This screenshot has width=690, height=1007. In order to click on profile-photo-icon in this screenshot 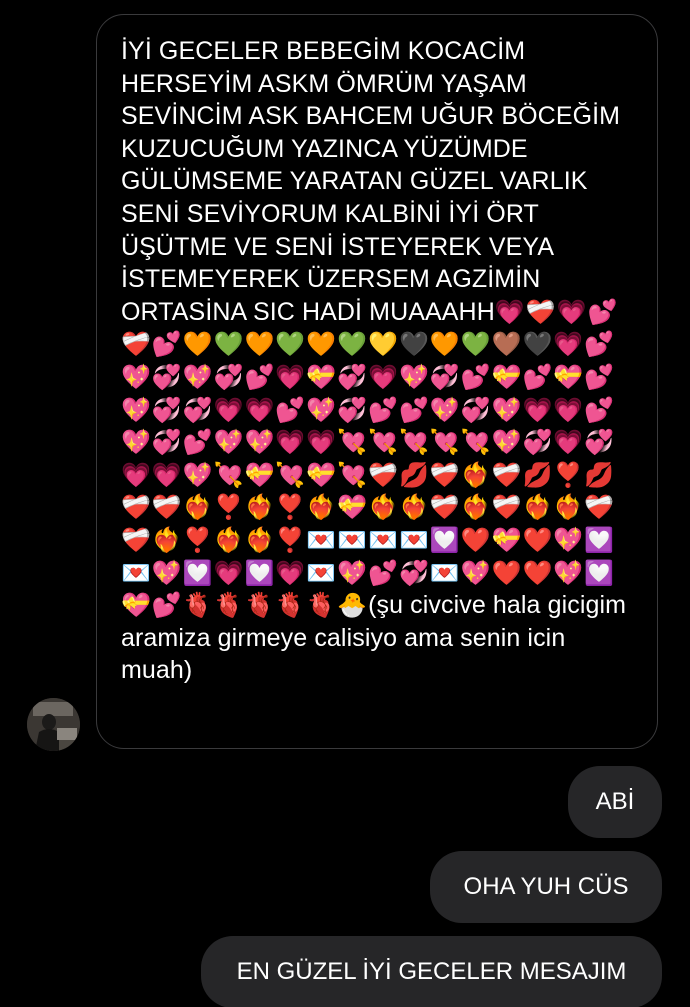, I will do `click(53, 724)`.